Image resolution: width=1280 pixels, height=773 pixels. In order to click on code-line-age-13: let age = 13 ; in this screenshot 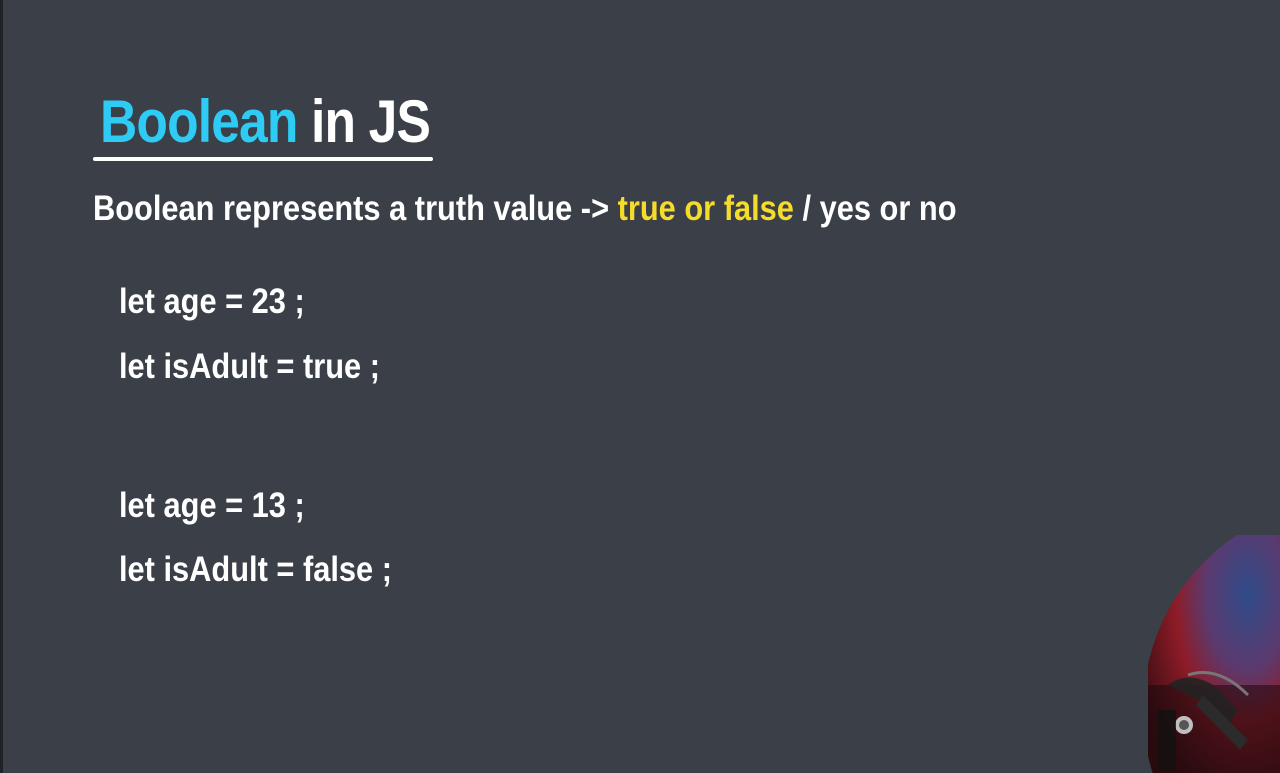, I will do `click(212, 505)`.